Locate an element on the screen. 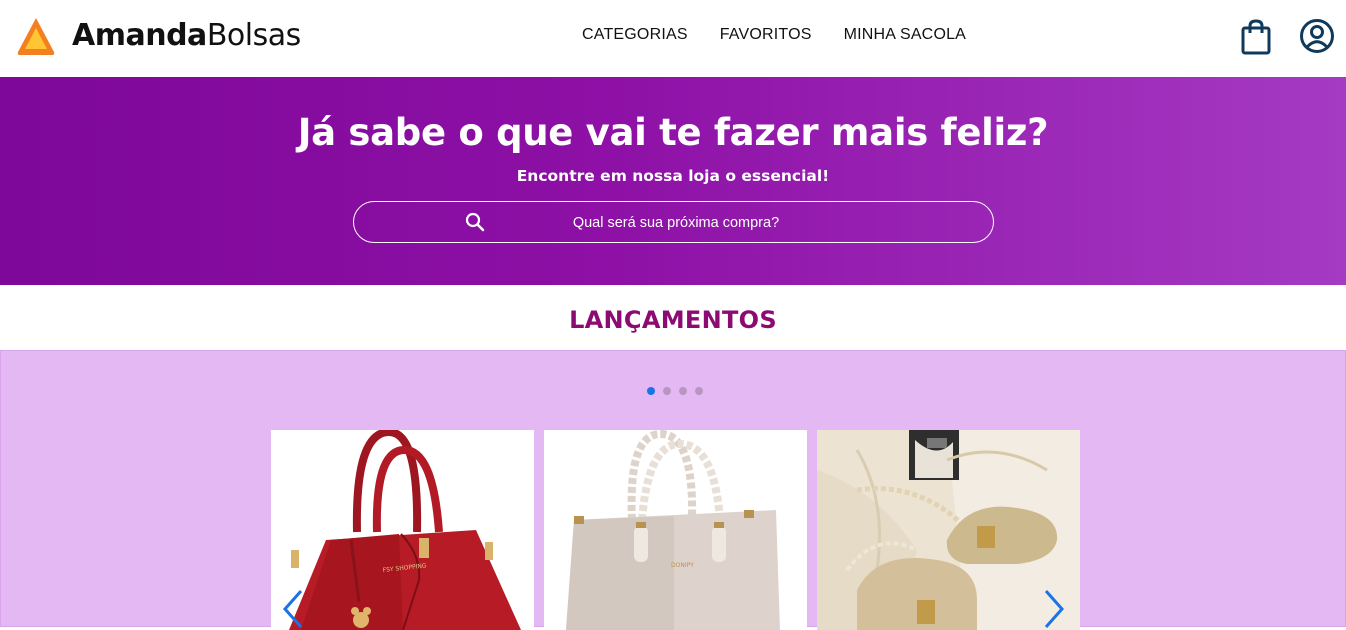 Image resolution: width=1346 pixels, height=630 pixels. brand-name-bold: Amanda is located at coordinates (139, 35).